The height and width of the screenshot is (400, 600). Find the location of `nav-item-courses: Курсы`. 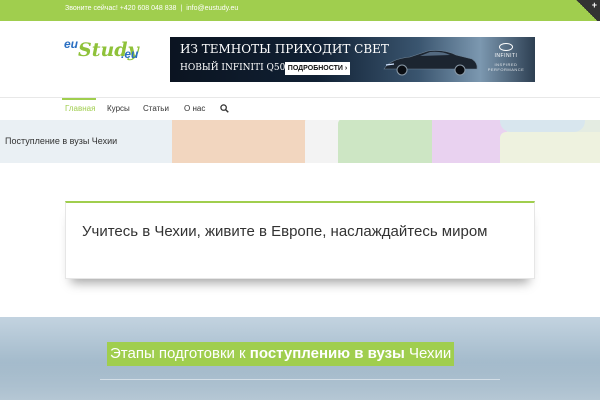

nav-item-courses: Курсы is located at coordinates (118, 108).